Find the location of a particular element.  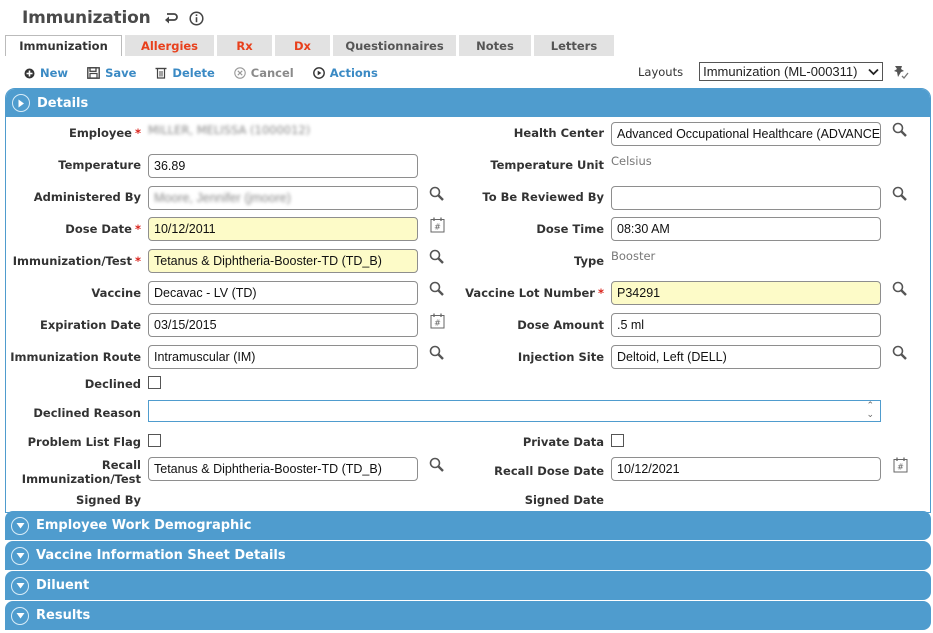

section-employee-work-demographic: Employee Work Demographic is located at coordinates (468, 525).